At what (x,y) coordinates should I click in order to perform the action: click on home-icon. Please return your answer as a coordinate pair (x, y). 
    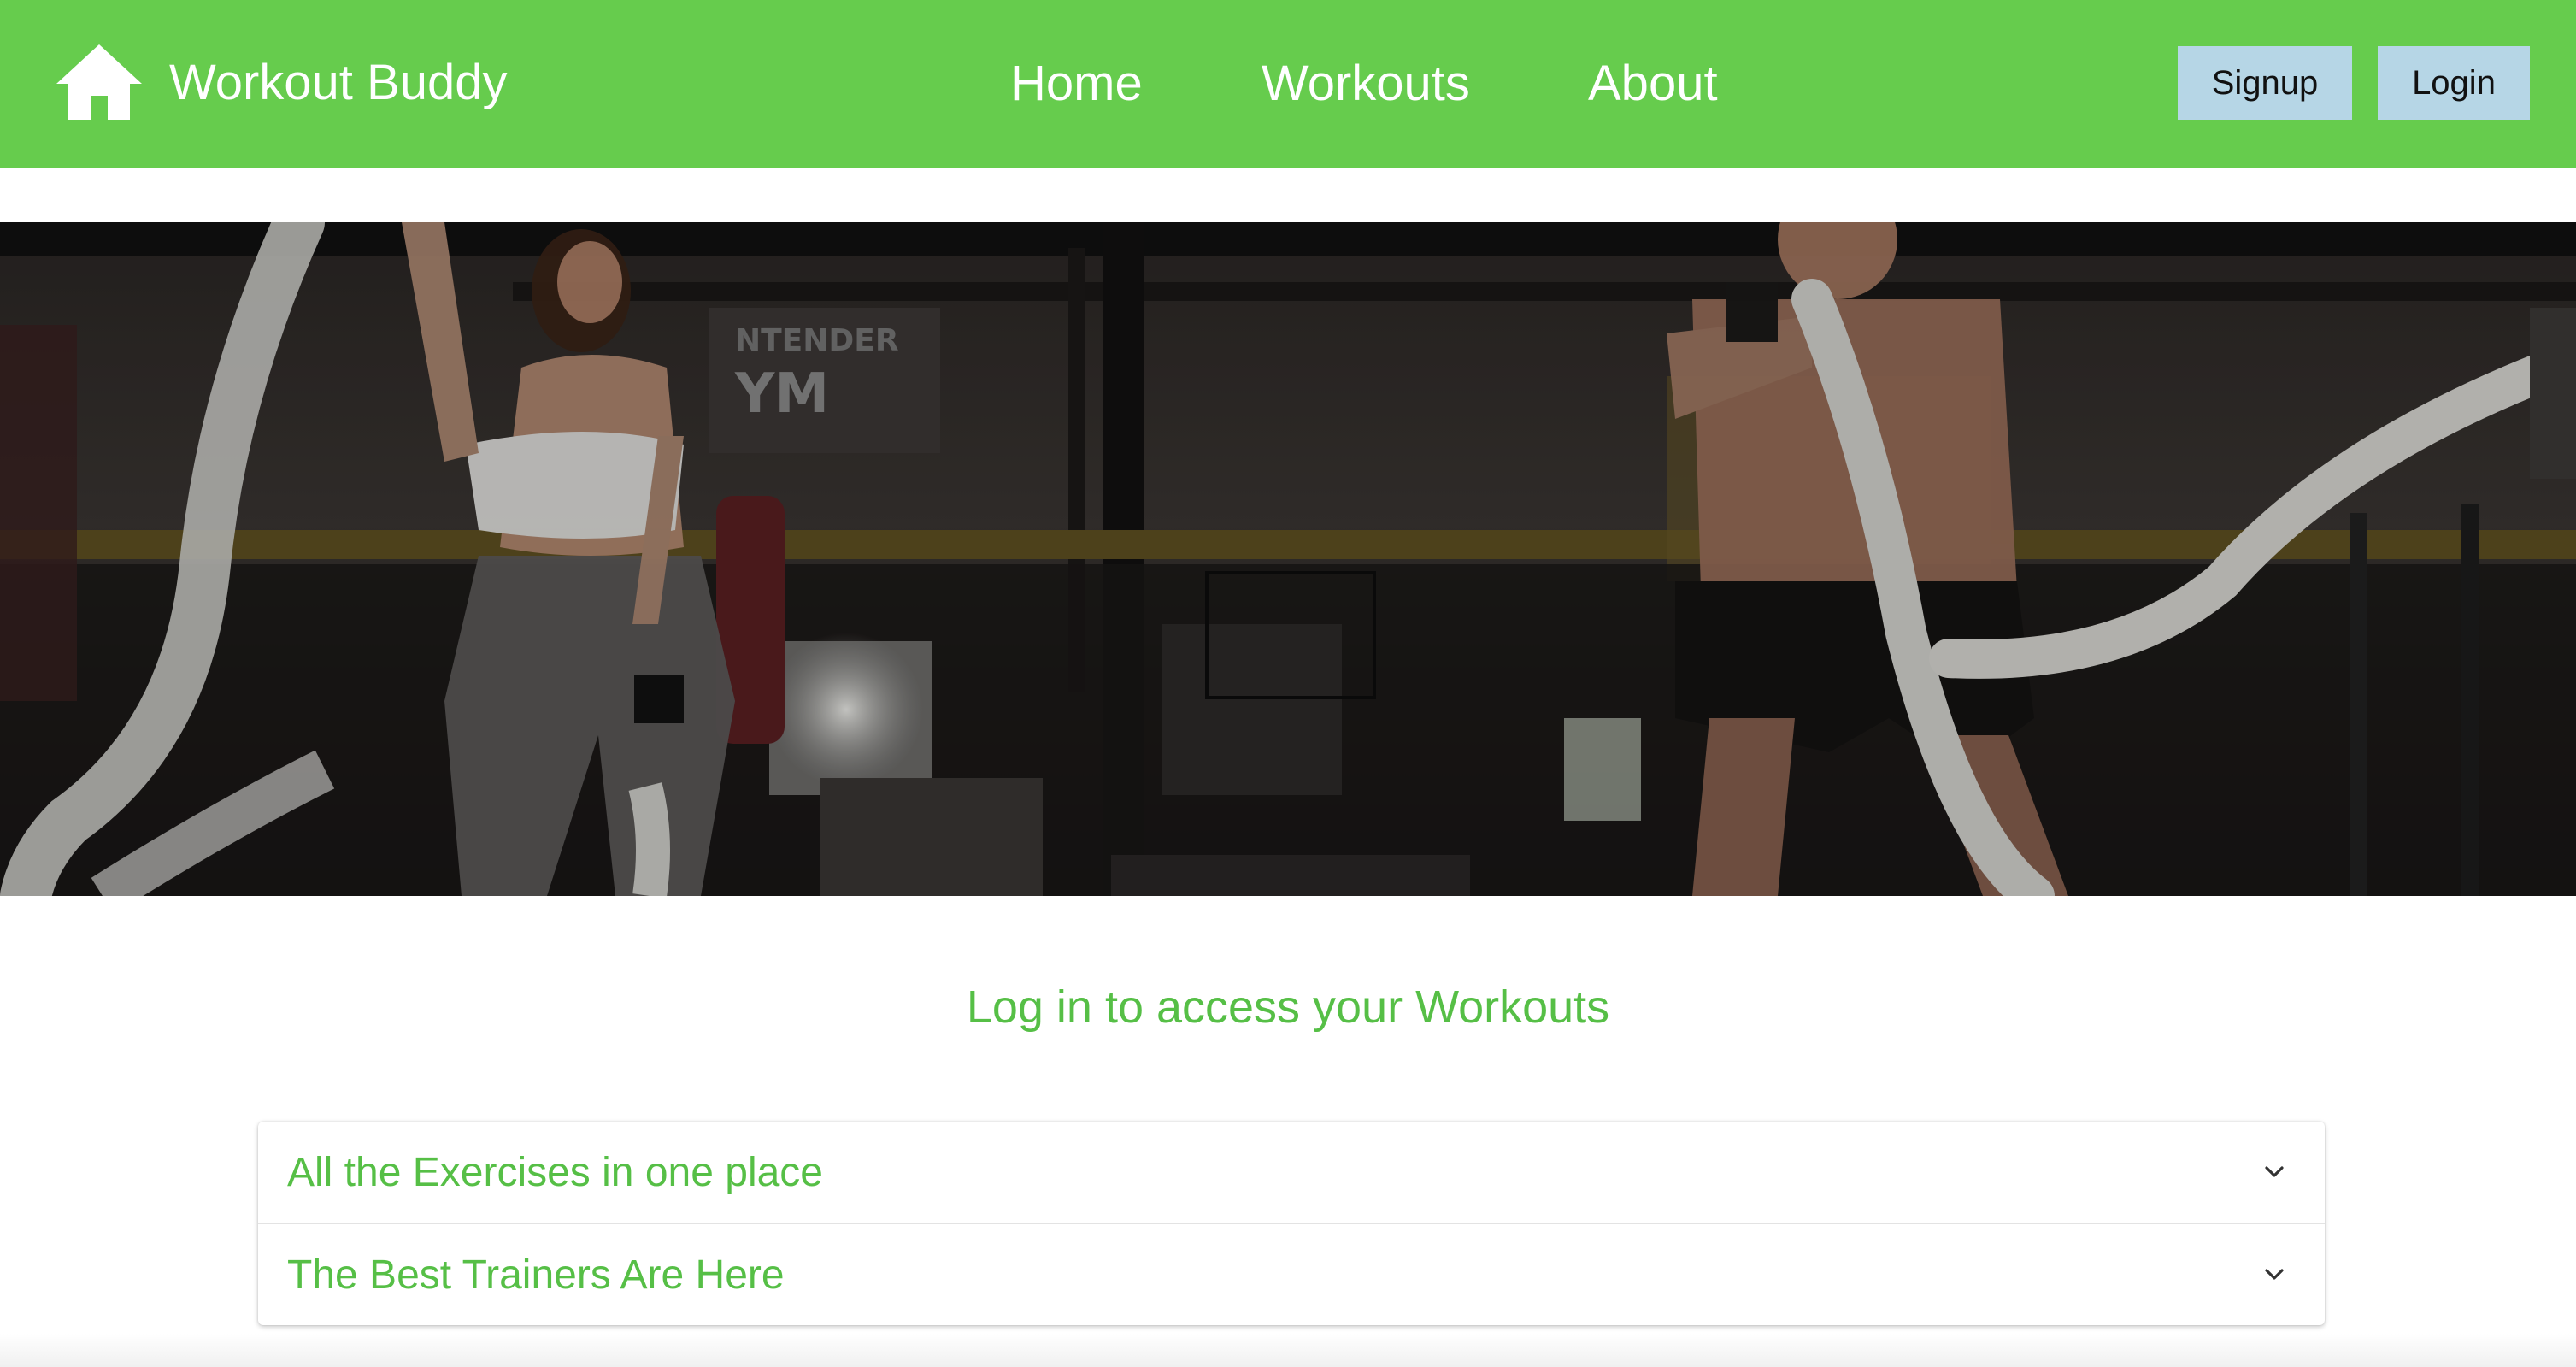
    Looking at the image, I should click on (99, 82).